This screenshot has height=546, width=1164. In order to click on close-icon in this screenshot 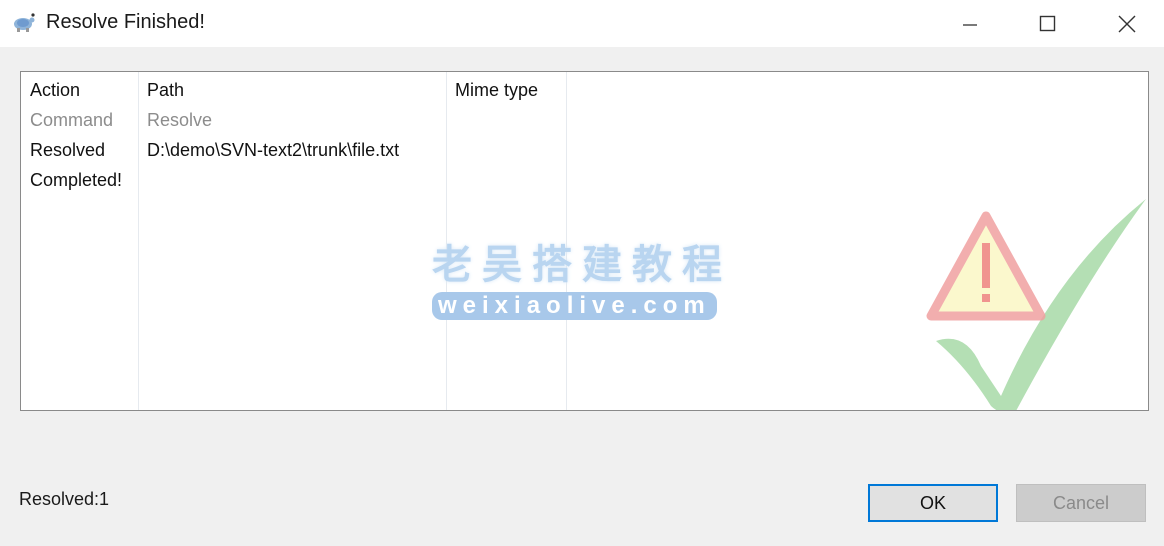, I will do `click(1127, 23)`.